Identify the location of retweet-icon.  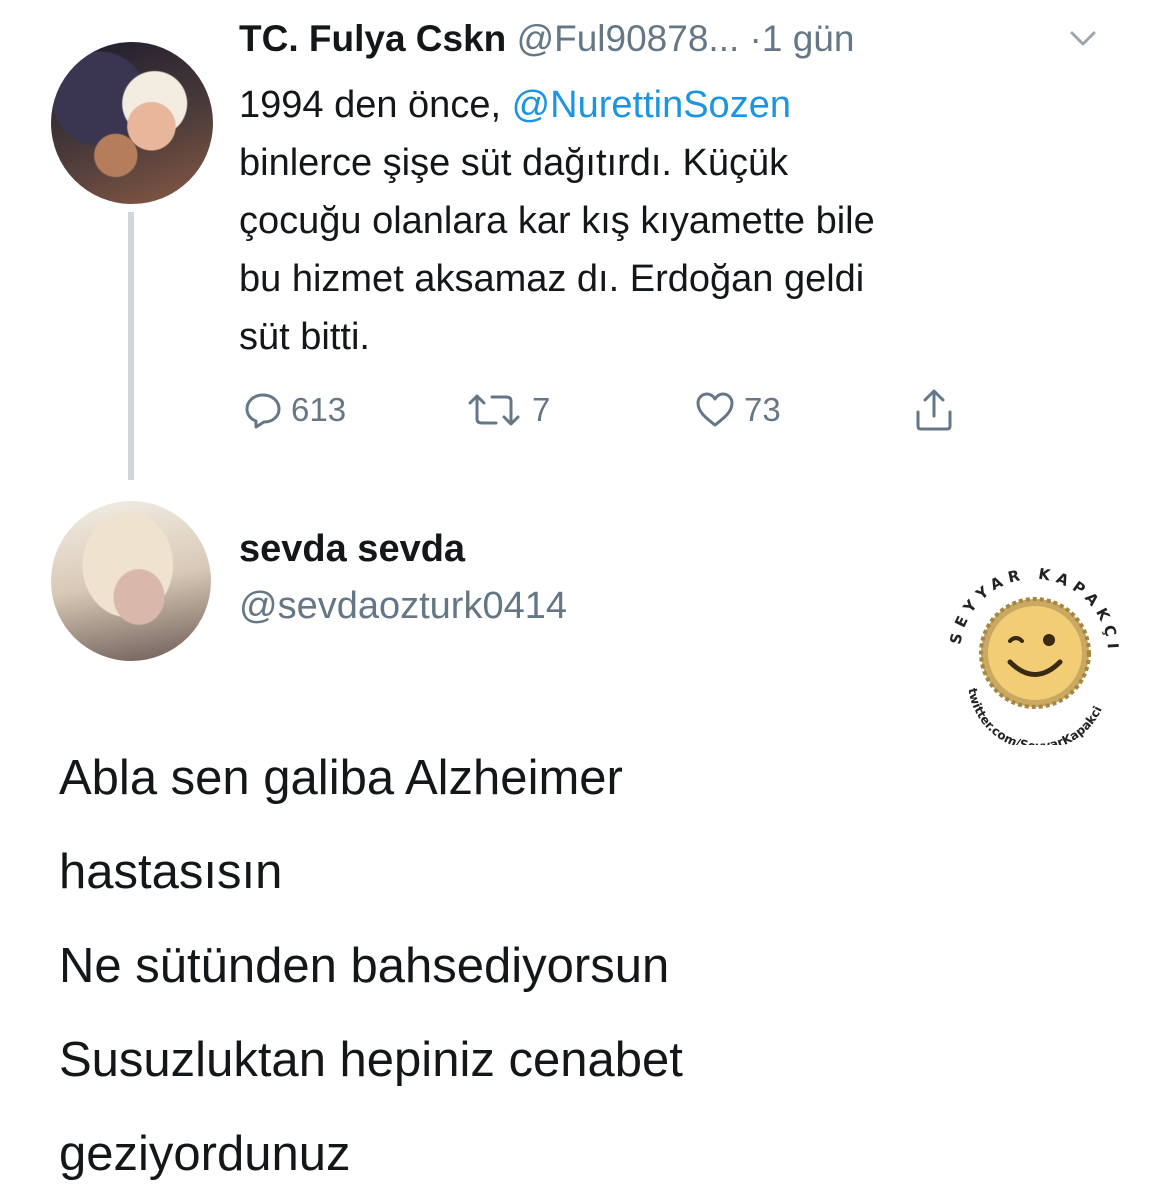
(494, 410).